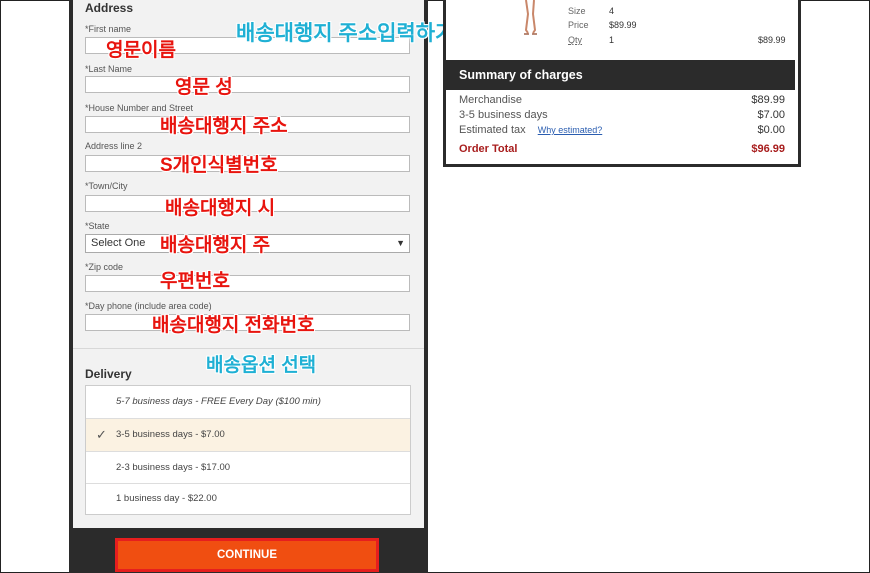  What do you see at coordinates (623, 25) in the screenshot?
I see `price-value: $89.99` at bounding box center [623, 25].